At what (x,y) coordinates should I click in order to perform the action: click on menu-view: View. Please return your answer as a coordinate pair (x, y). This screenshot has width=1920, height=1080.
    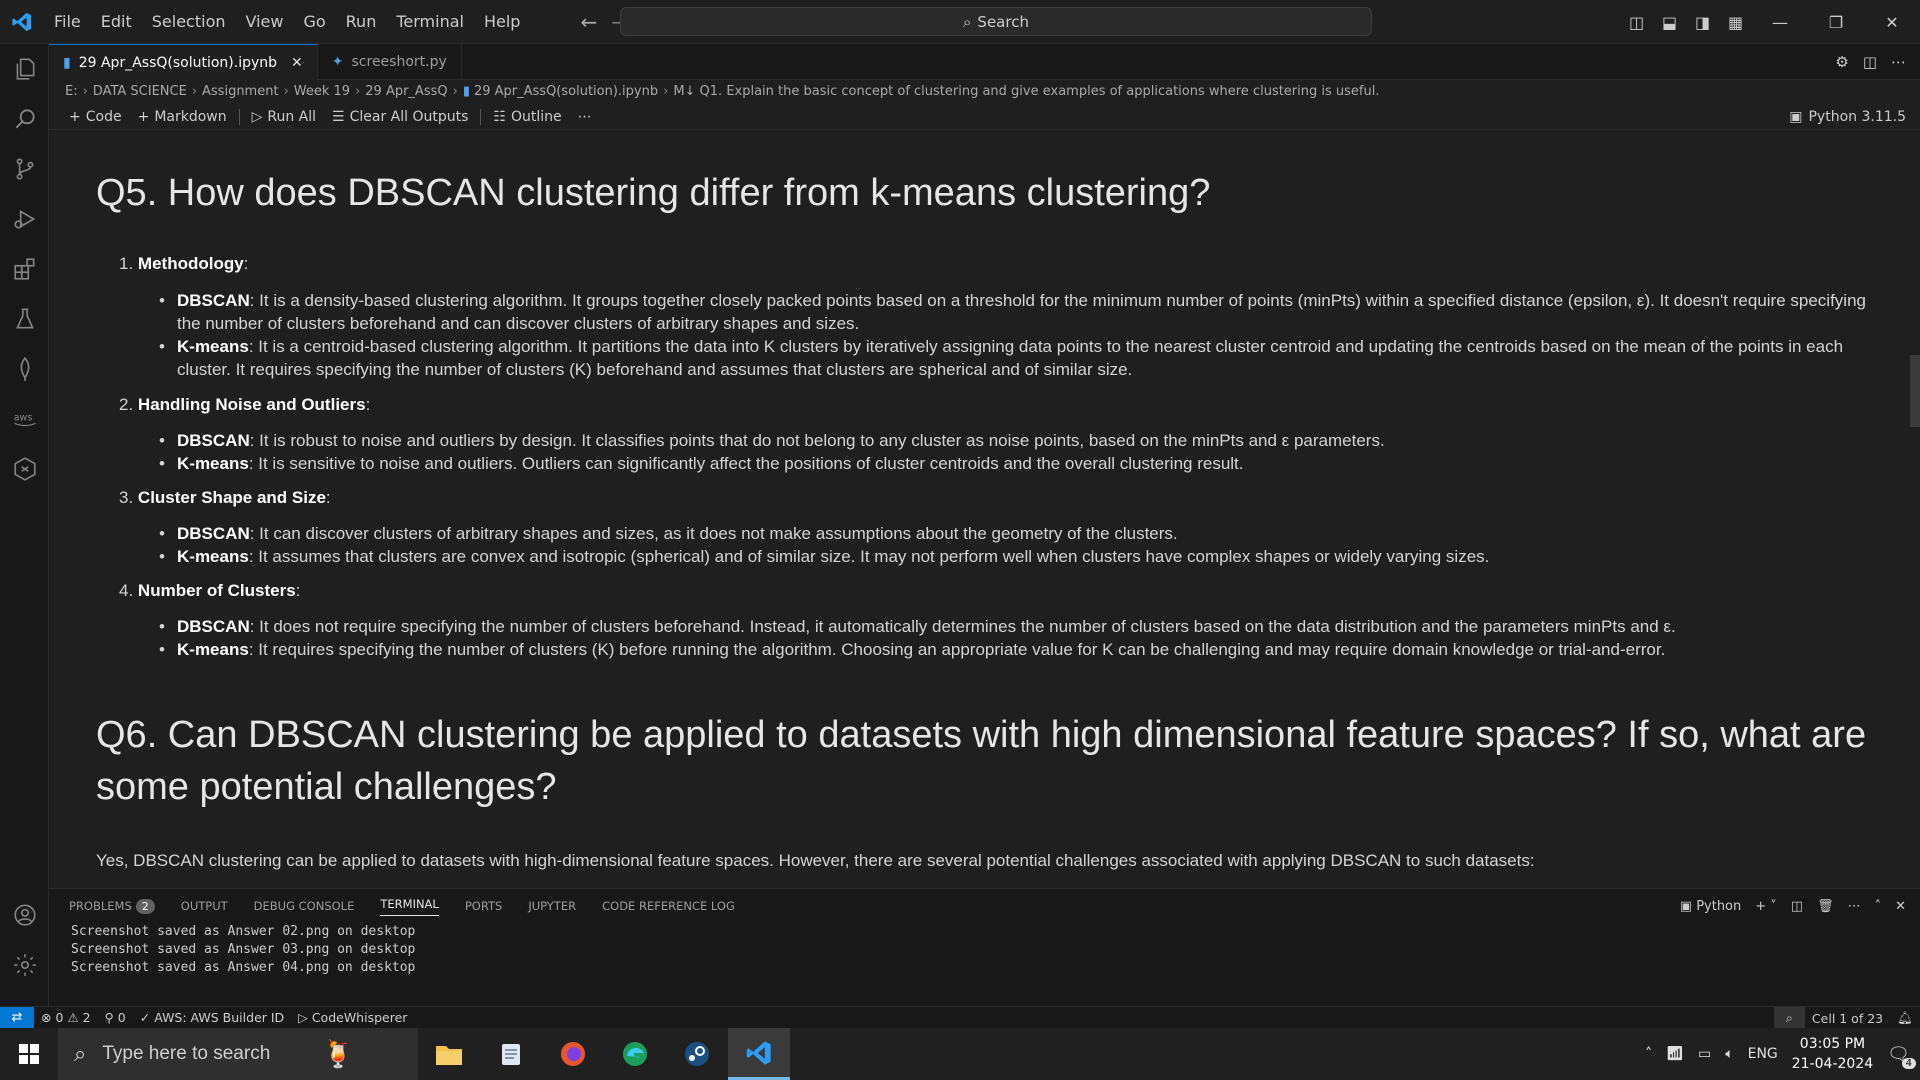
    Looking at the image, I should click on (265, 22).